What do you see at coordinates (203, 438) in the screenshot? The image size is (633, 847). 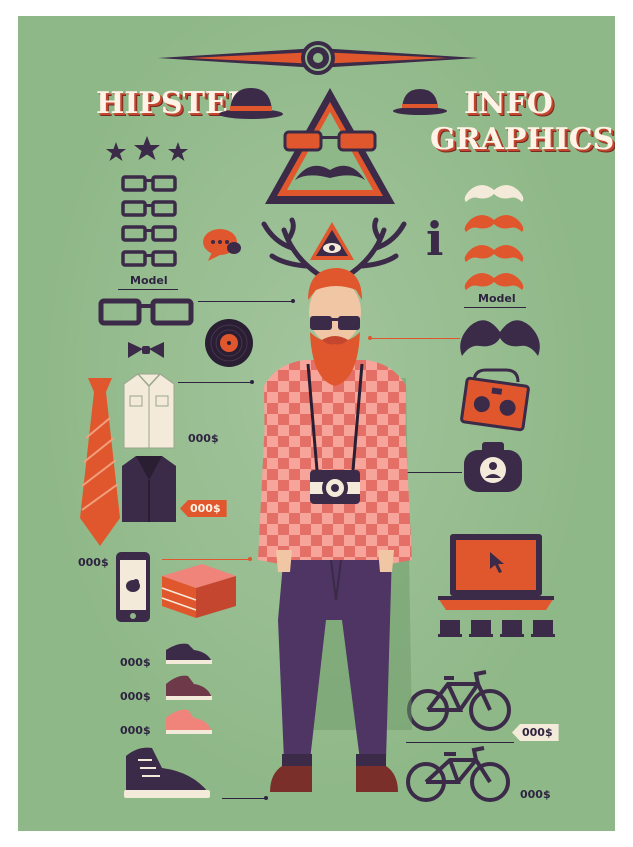 I see `shirt-price: 000$` at bounding box center [203, 438].